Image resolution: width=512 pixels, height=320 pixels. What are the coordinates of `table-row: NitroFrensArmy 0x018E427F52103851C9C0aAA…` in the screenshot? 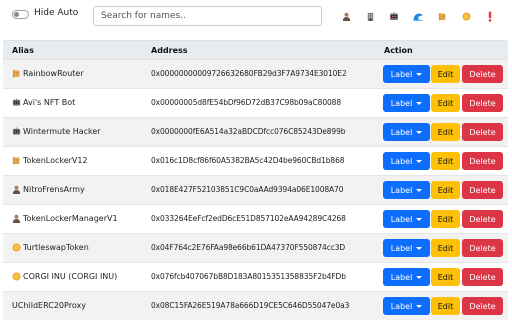 It's located at (255, 190).